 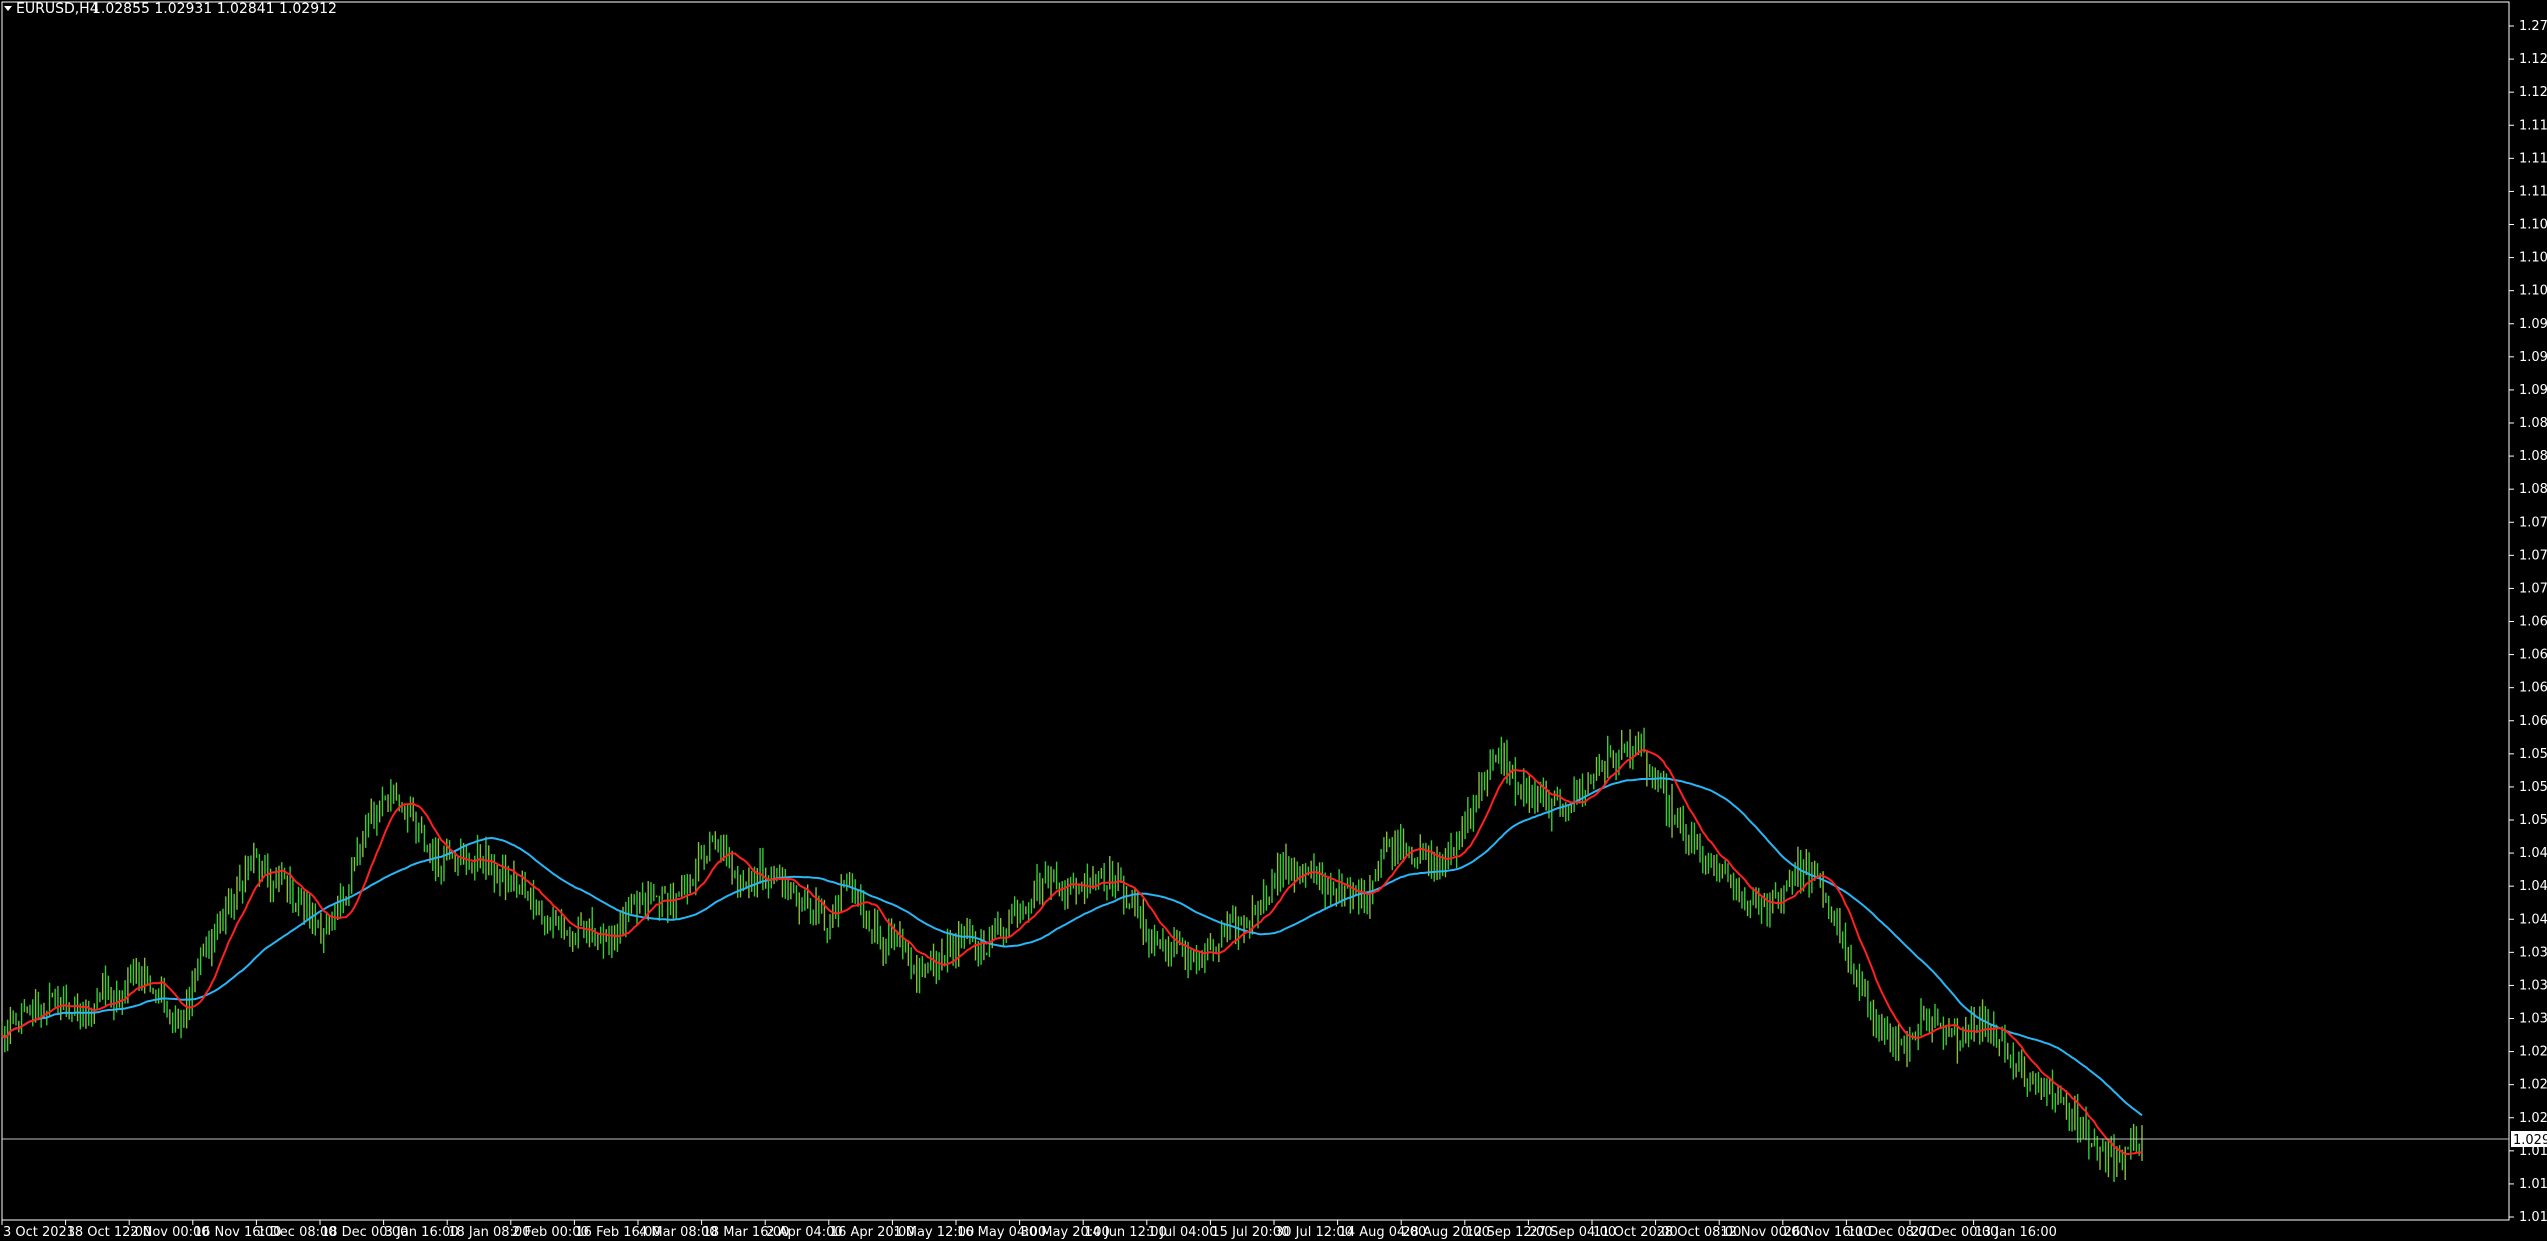 I want to click on price-tick-label: 1.08905, so click(x=2533, y=423).